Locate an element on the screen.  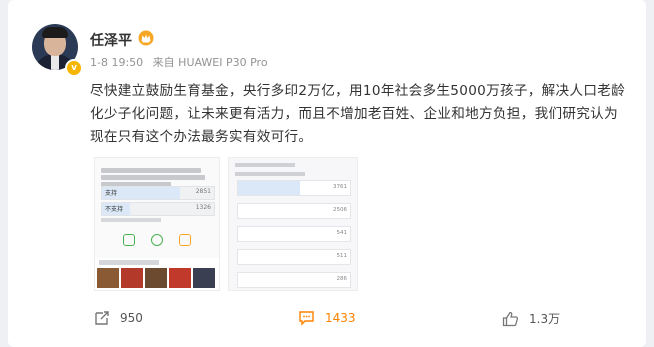
post-image-poll-right: 3761 2506 541 511 286 is located at coordinates (293, 224).